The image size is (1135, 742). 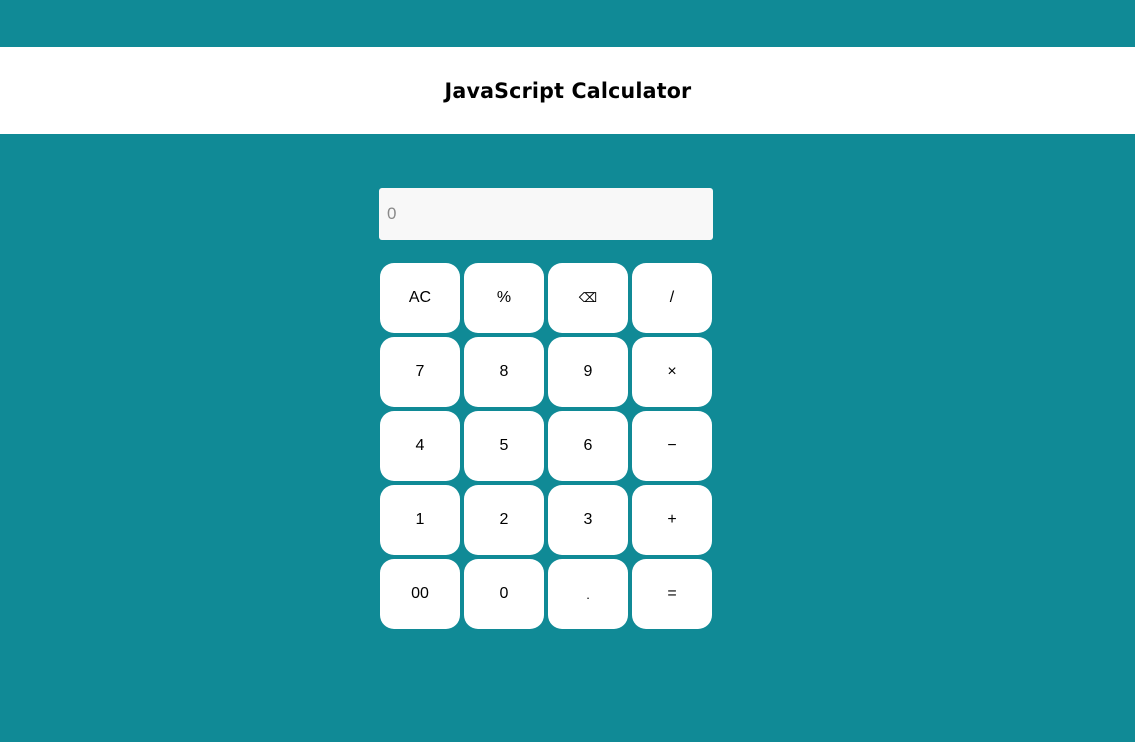 What do you see at coordinates (672, 594) in the screenshot?
I see `equals-button: =` at bounding box center [672, 594].